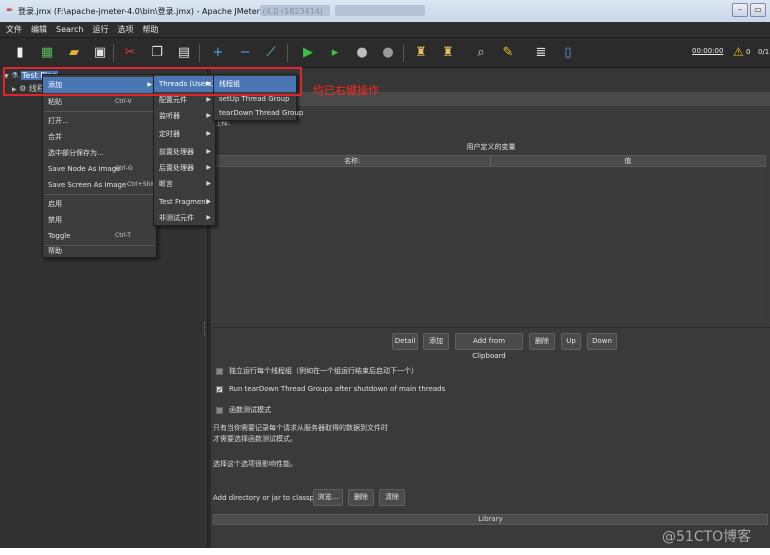  What do you see at coordinates (184, 184) in the screenshot?
I see `submenu-item-assertion: 断言 ▶` at bounding box center [184, 184].